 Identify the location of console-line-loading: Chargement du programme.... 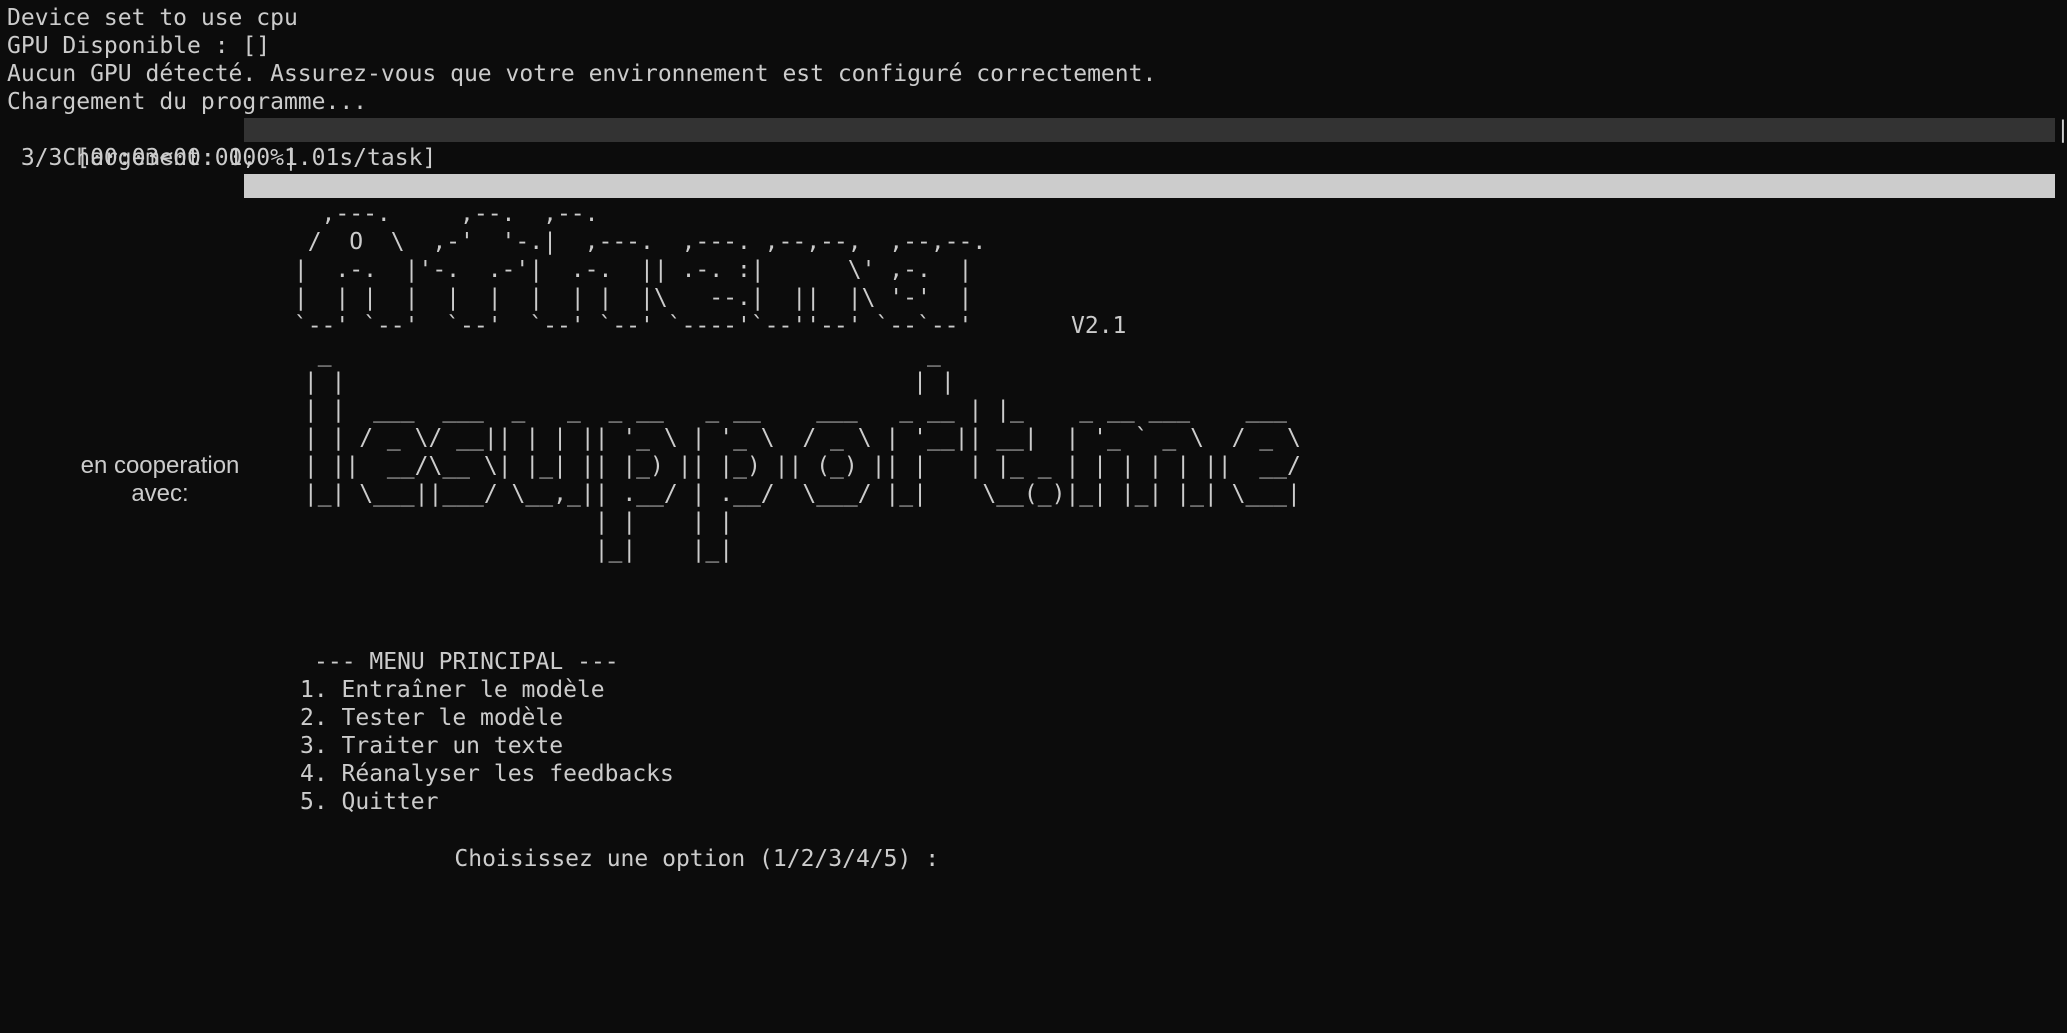
(187, 102).